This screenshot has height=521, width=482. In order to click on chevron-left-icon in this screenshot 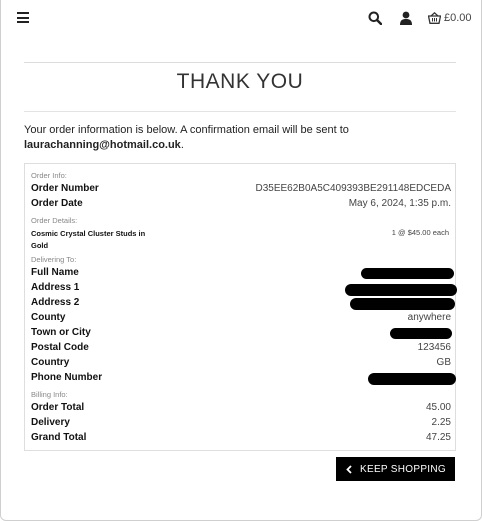, I will do `click(349, 469)`.